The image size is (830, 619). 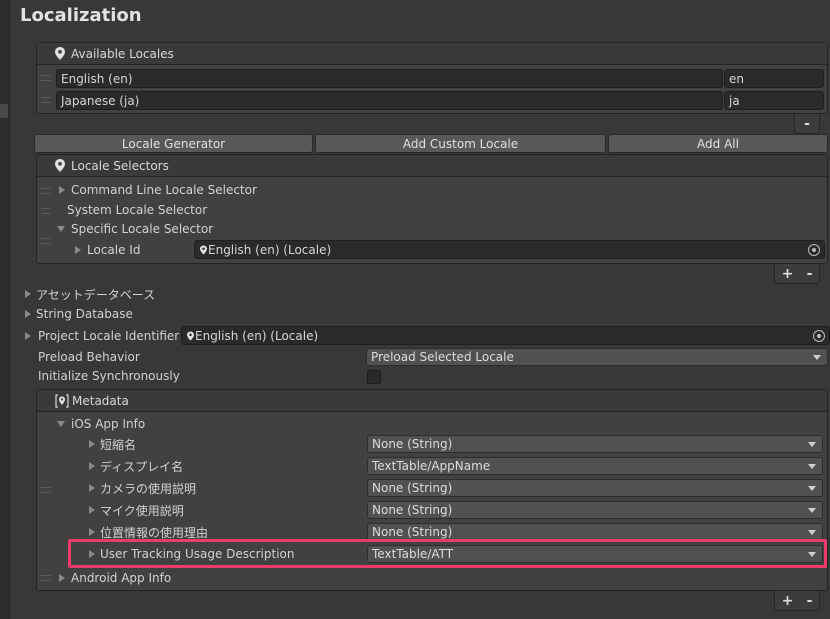 I want to click on page-title: Localization, so click(x=81, y=15).